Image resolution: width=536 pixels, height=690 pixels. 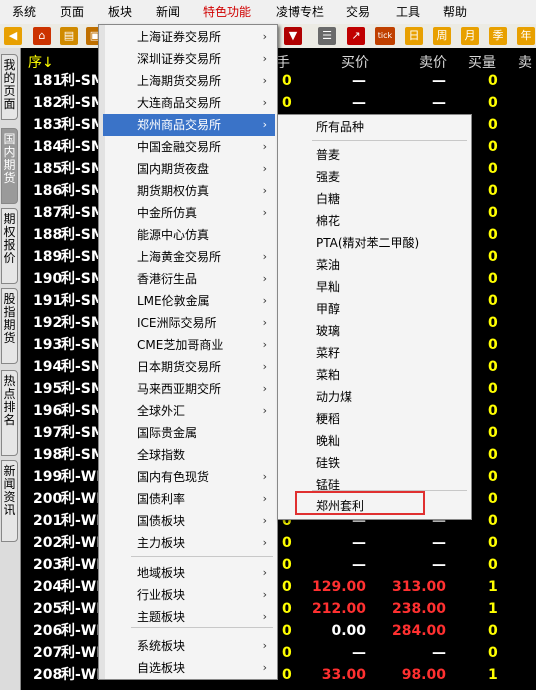 What do you see at coordinates (72, 12) in the screenshot?
I see `menu-1: 页面` at bounding box center [72, 12].